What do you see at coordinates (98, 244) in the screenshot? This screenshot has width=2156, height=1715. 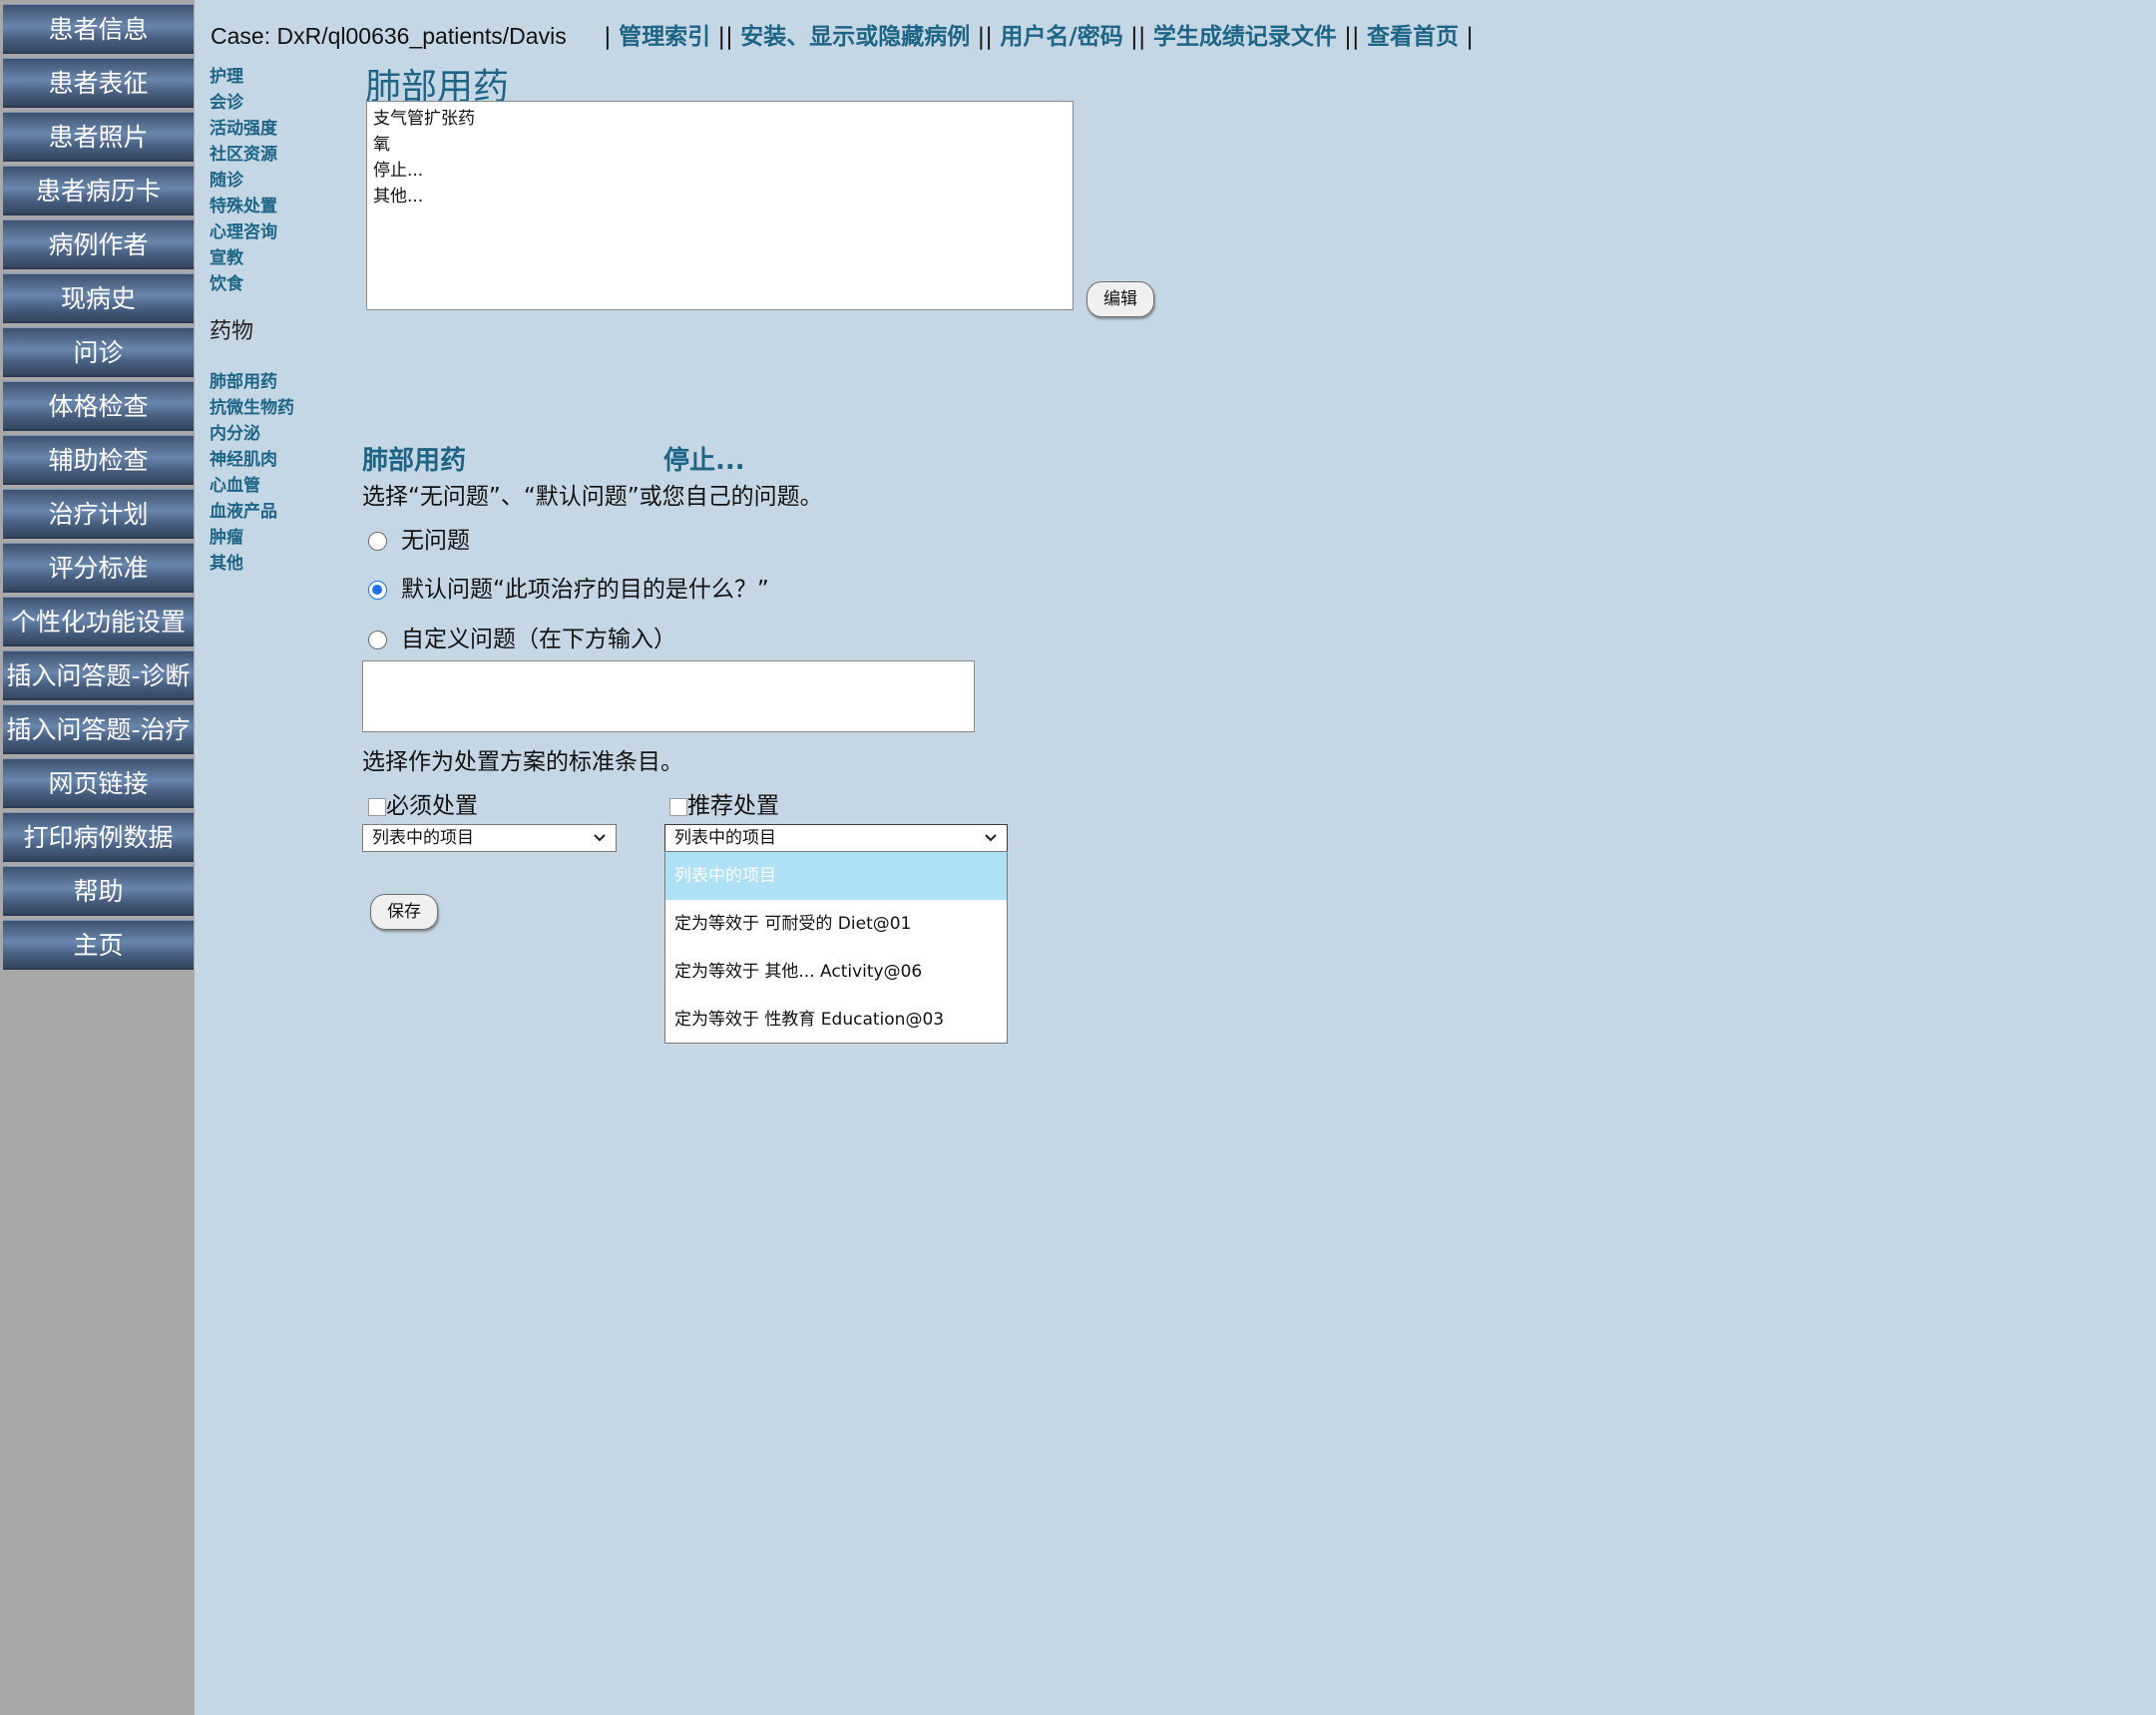 I see `nav-case-author: 病例作者` at bounding box center [98, 244].